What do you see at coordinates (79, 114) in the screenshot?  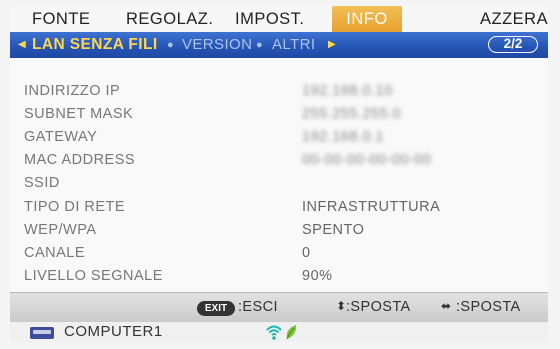 I see `label-subnet: SUBNET MASK` at bounding box center [79, 114].